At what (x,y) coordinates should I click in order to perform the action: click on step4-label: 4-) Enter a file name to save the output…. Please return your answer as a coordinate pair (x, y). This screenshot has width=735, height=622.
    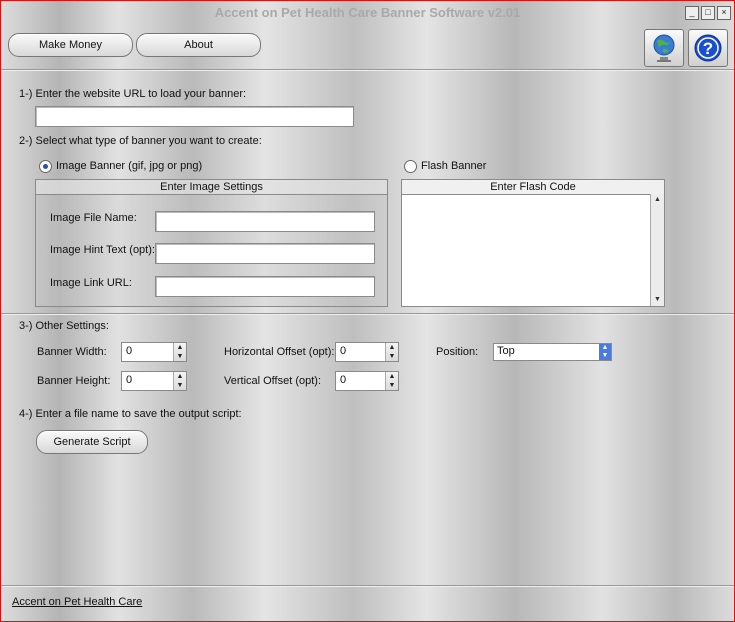
    Looking at the image, I should click on (130, 414).